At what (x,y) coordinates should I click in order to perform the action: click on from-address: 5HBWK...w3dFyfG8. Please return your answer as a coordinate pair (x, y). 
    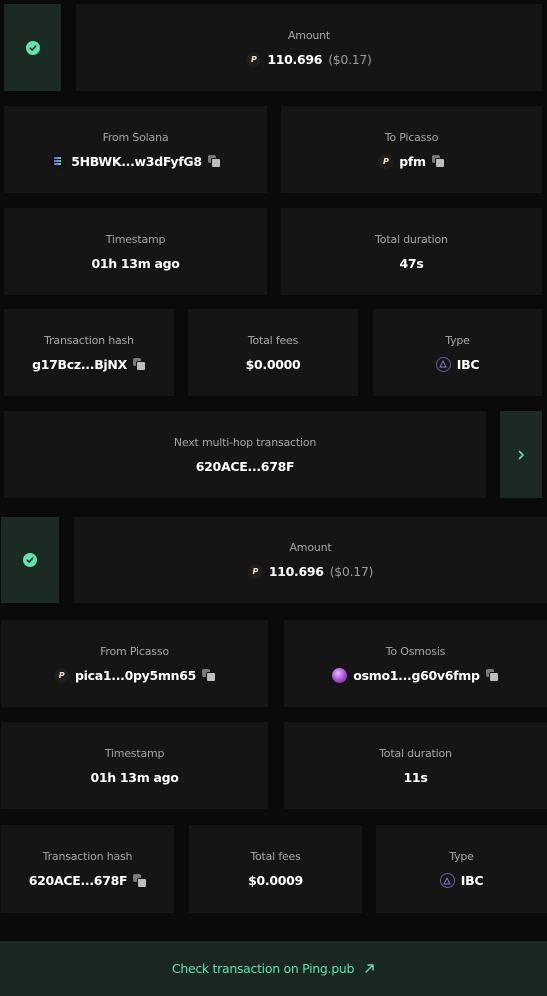
    Looking at the image, I should click on (136, 161).